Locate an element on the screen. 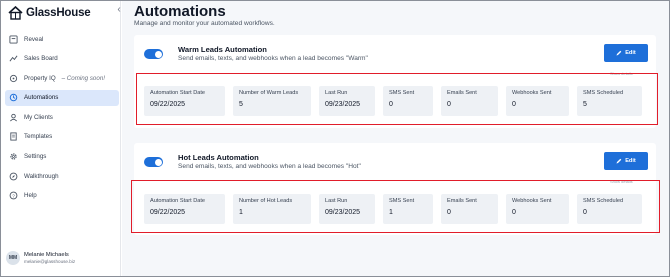 Image resolution: width=670 pixels, height=277 pixels. app-logo: GlassHouse is located at coordinates (49, 13).